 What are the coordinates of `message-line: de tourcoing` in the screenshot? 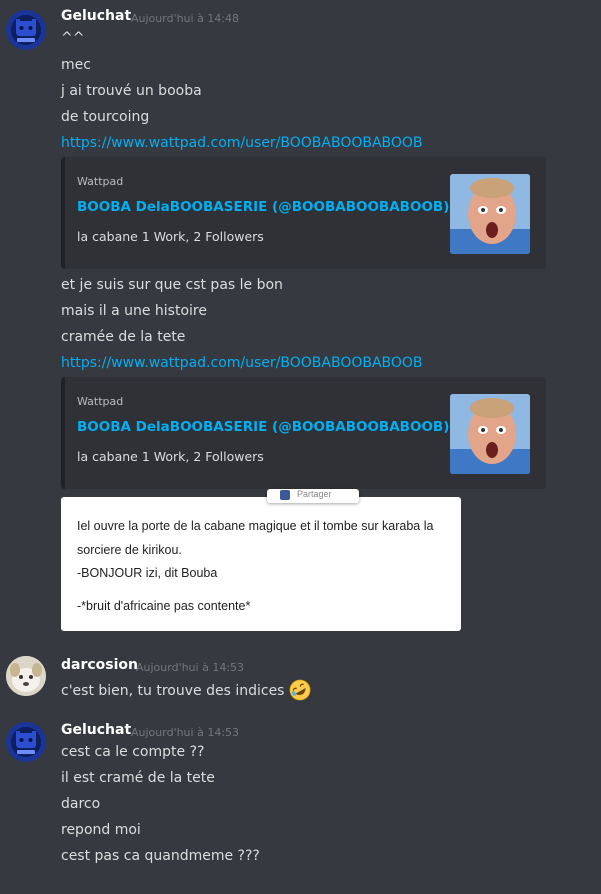 It's located at (105, 117).